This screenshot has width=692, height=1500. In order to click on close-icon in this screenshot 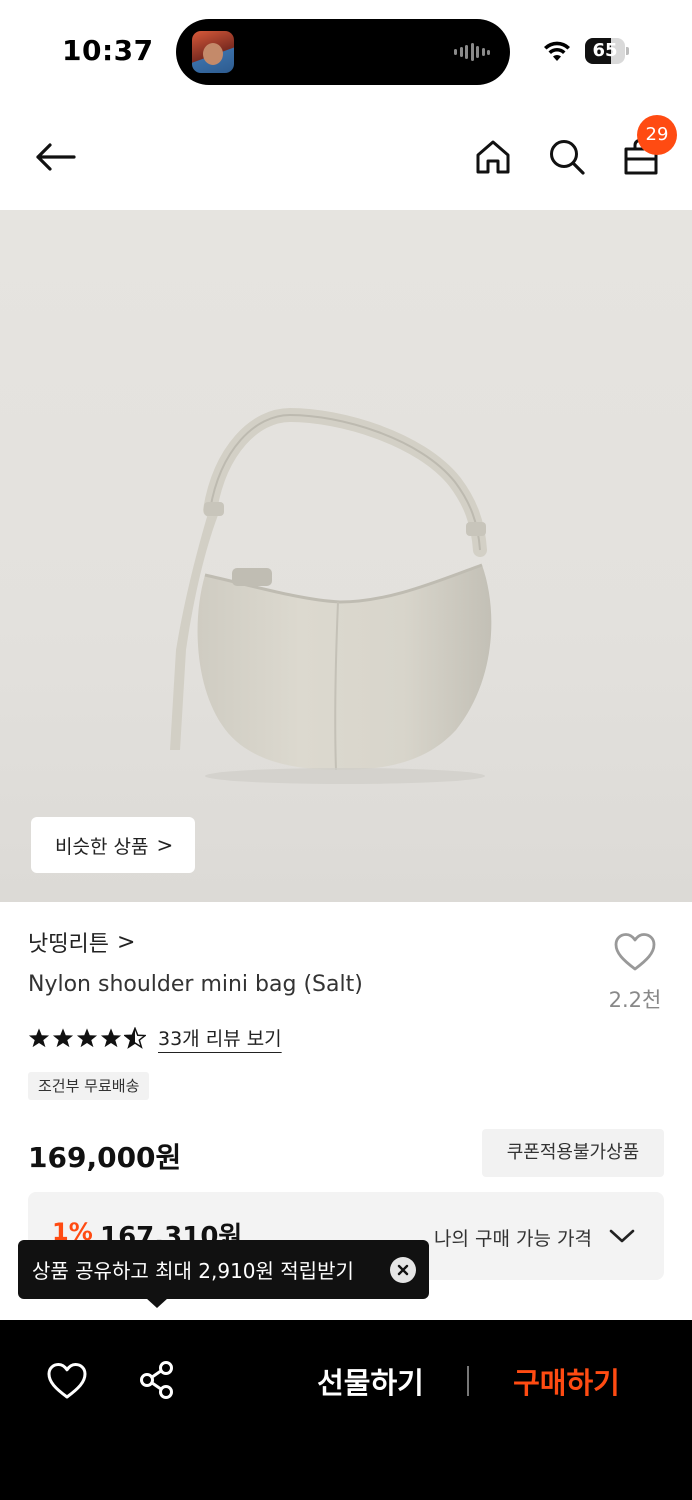, I will do `click(403, 1270)`.